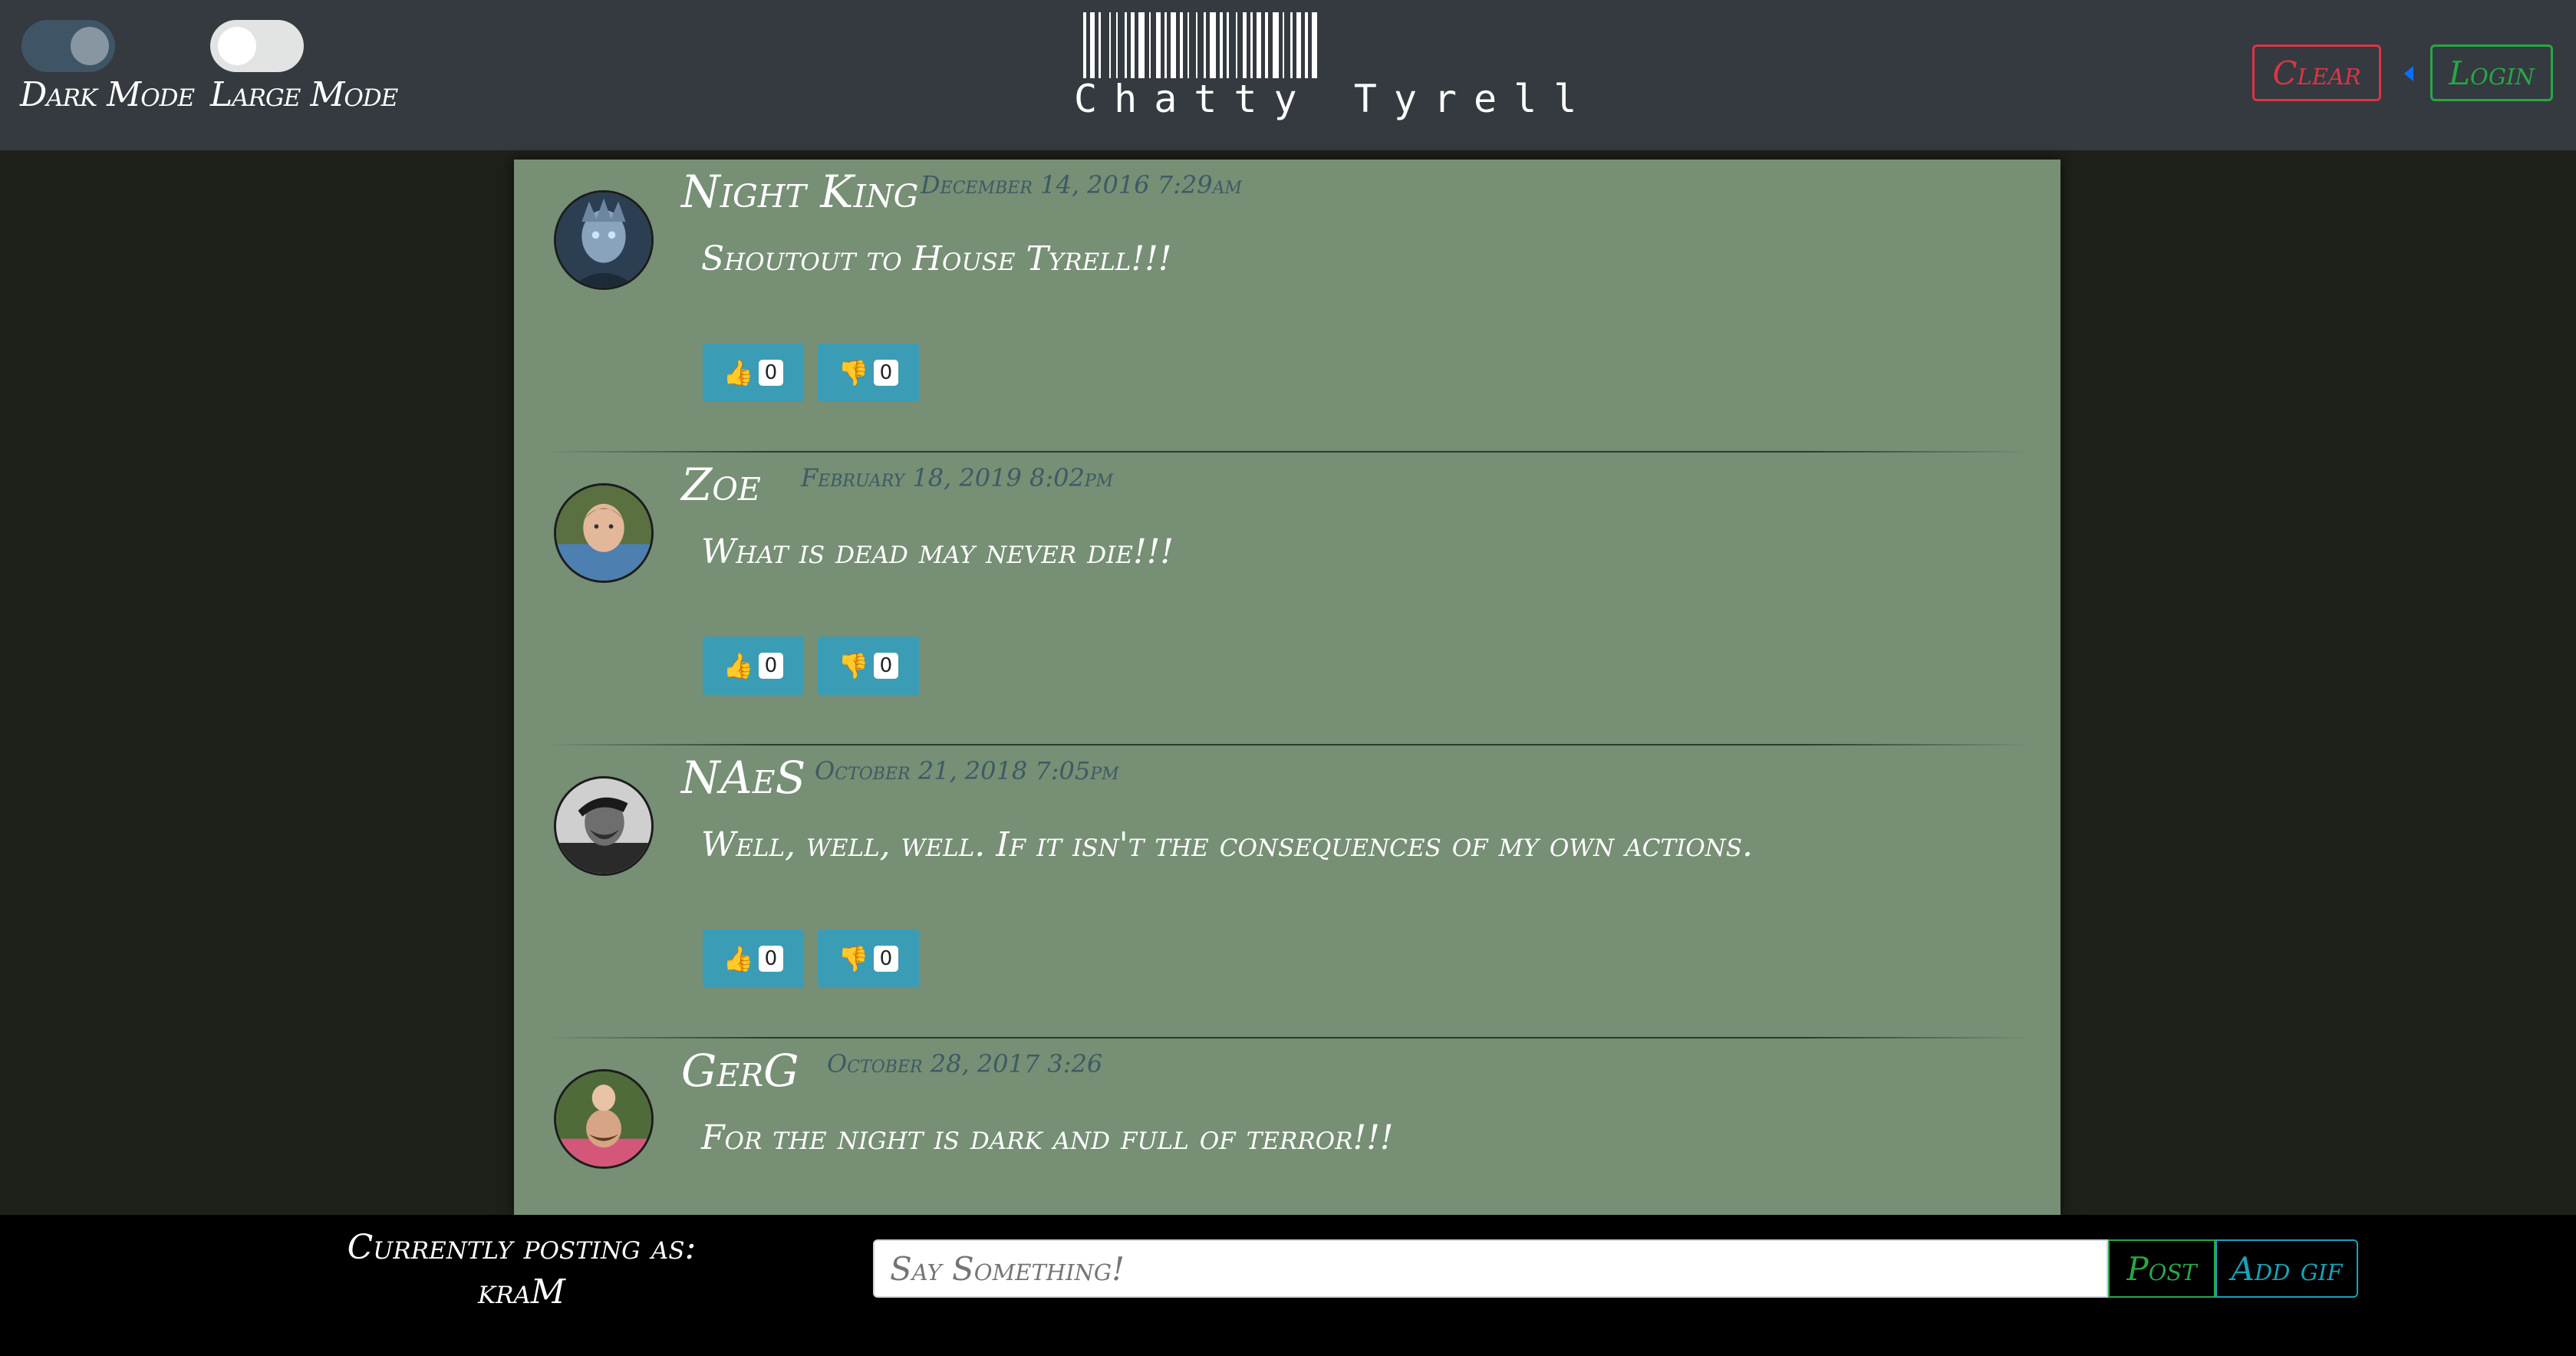 The image size is (2576, 1356). What do you see at coordinates (965, 1063) in the screenshot?
I see `post-date: October 28, 2017 3:26` at bounding box center [965, 1063].